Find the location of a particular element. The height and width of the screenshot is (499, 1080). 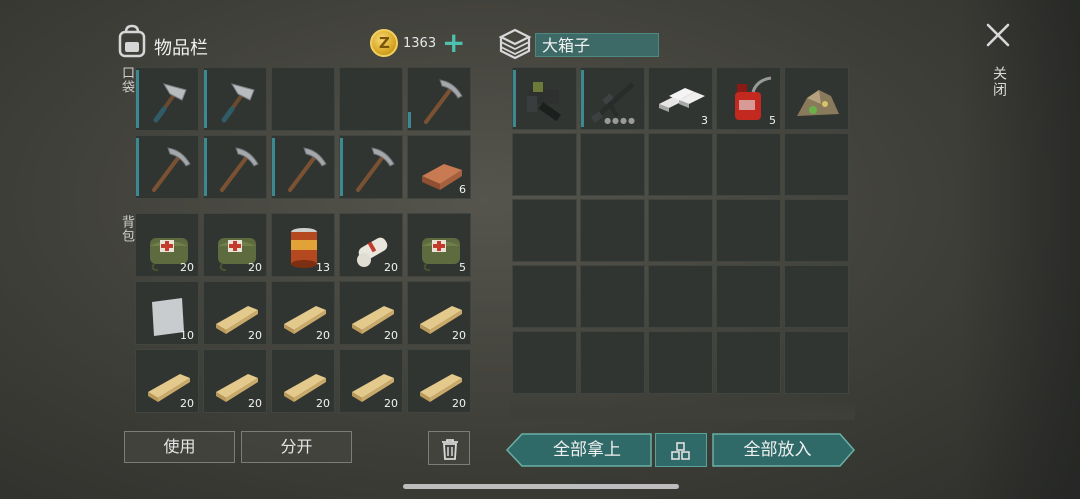

close-label: 关闭 is located at coordinates (999, 82).